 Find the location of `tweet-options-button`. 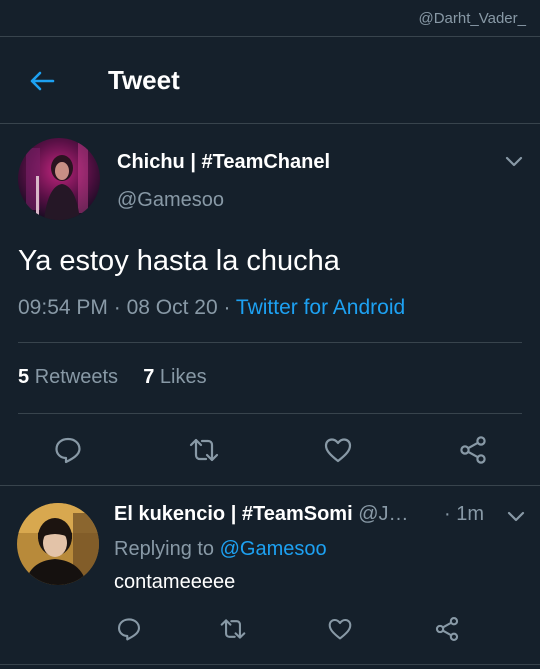

tweet-options-button is located at coordinates (514, 161).